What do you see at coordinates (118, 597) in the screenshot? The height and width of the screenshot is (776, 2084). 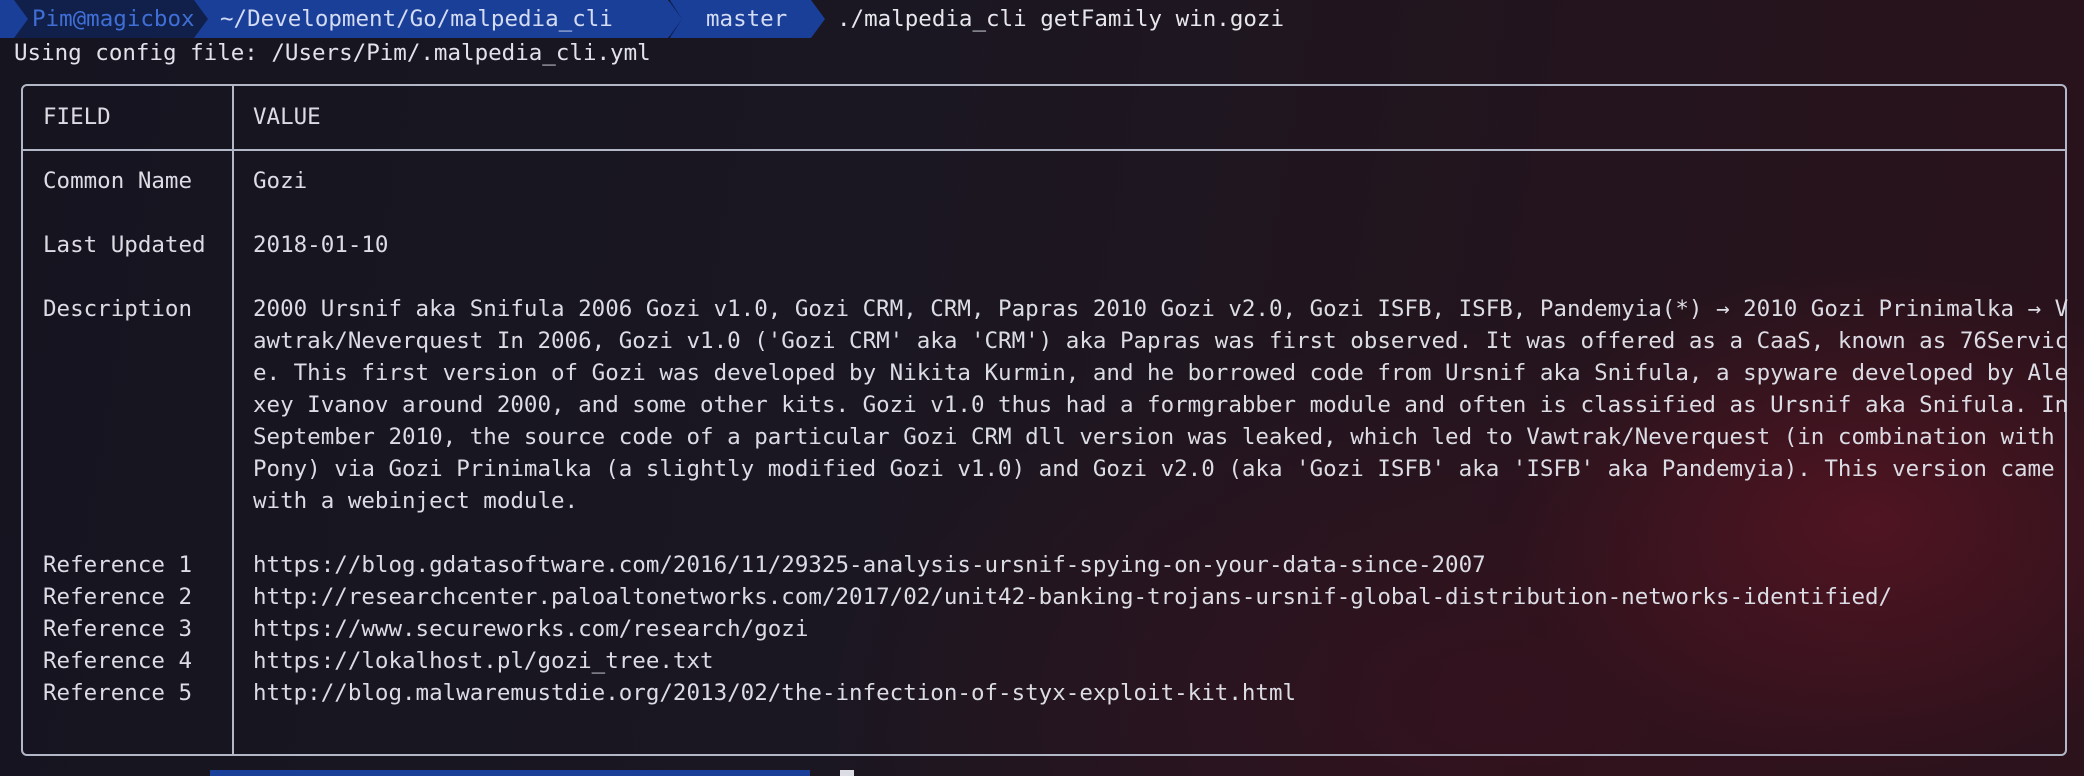 I see `reference-label: Reference 2` at bounding box center [118, 597].